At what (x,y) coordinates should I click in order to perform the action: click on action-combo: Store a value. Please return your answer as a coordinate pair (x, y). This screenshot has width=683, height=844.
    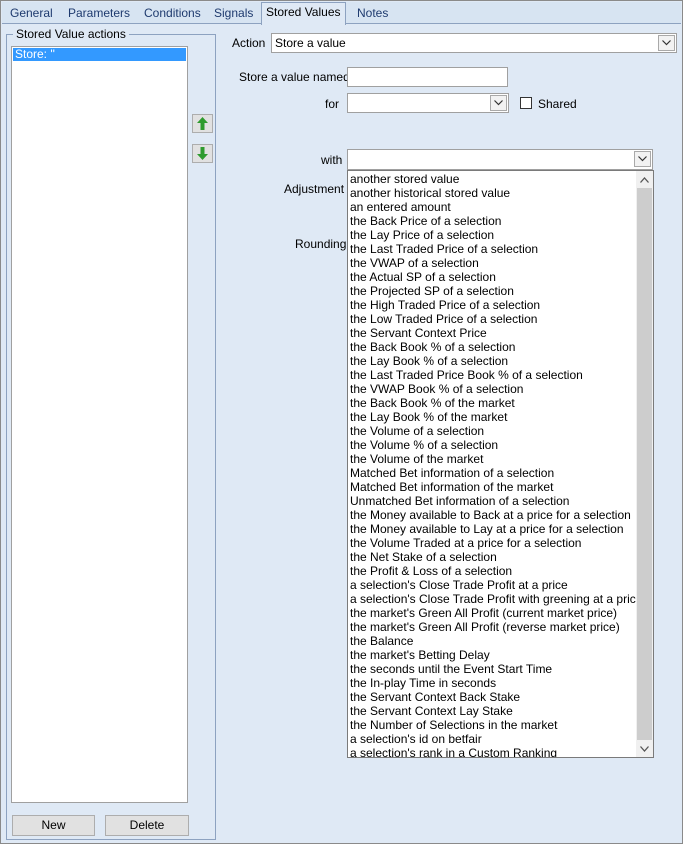
    Looking at the image, I should click on (474, 43).